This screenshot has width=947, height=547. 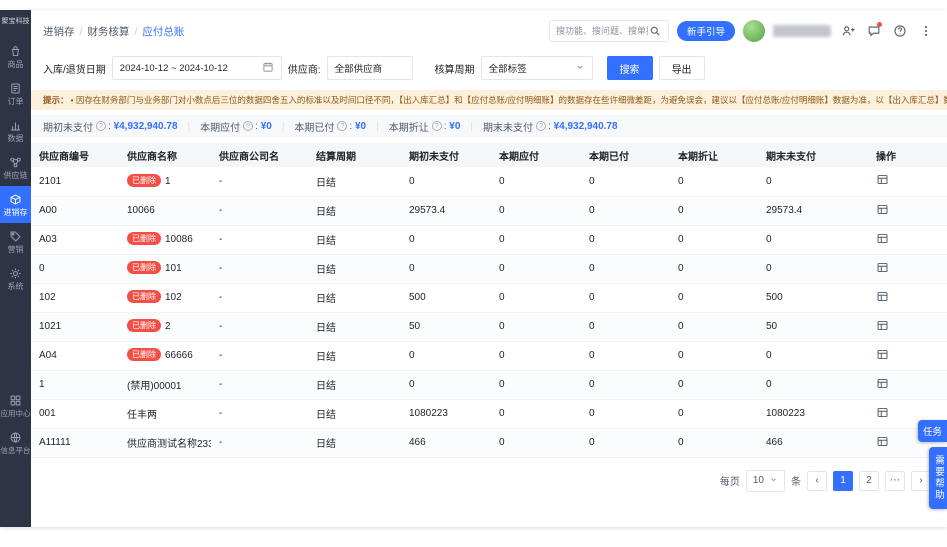 I want to click on summary-label: 本期折让, so click(x=408, y=128).